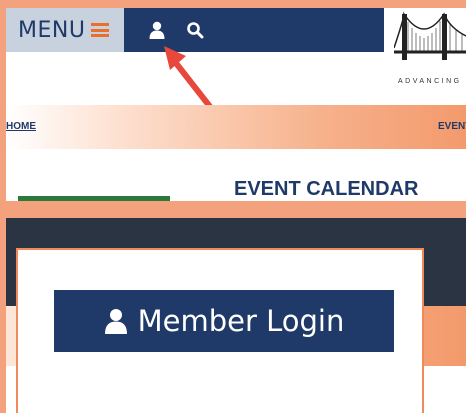 Image resolution: width=466 pixels, height=413 pixels. I want to click on search-icon, so click(195, 30).